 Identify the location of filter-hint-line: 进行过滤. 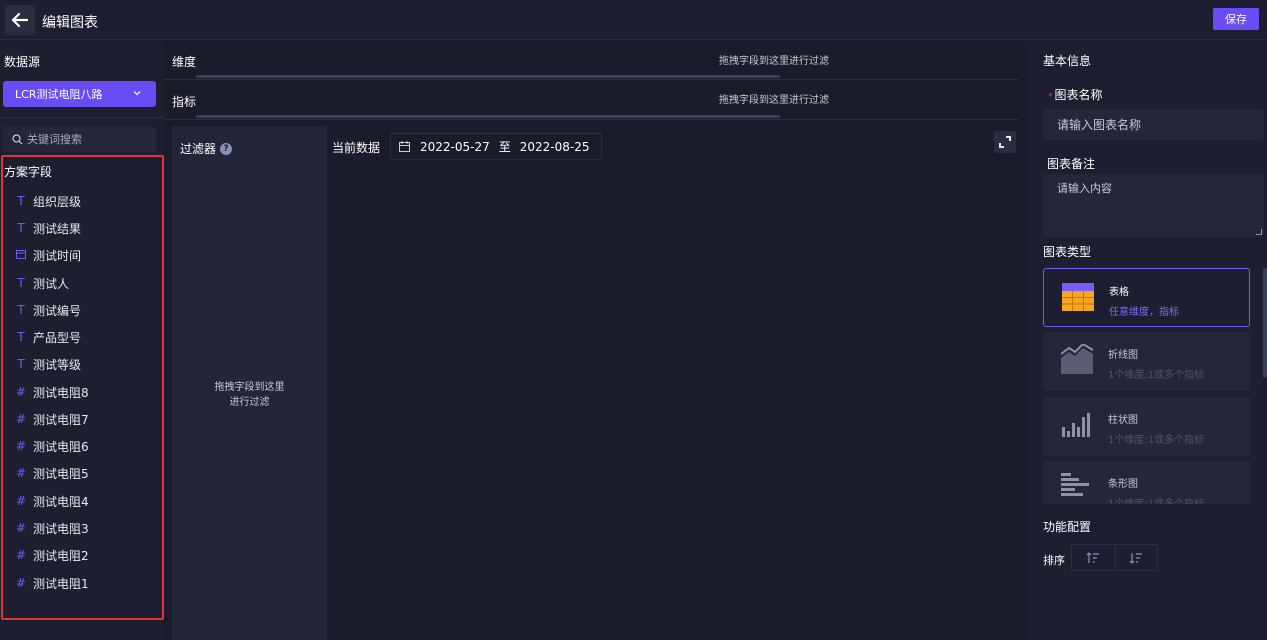
(249, 402).